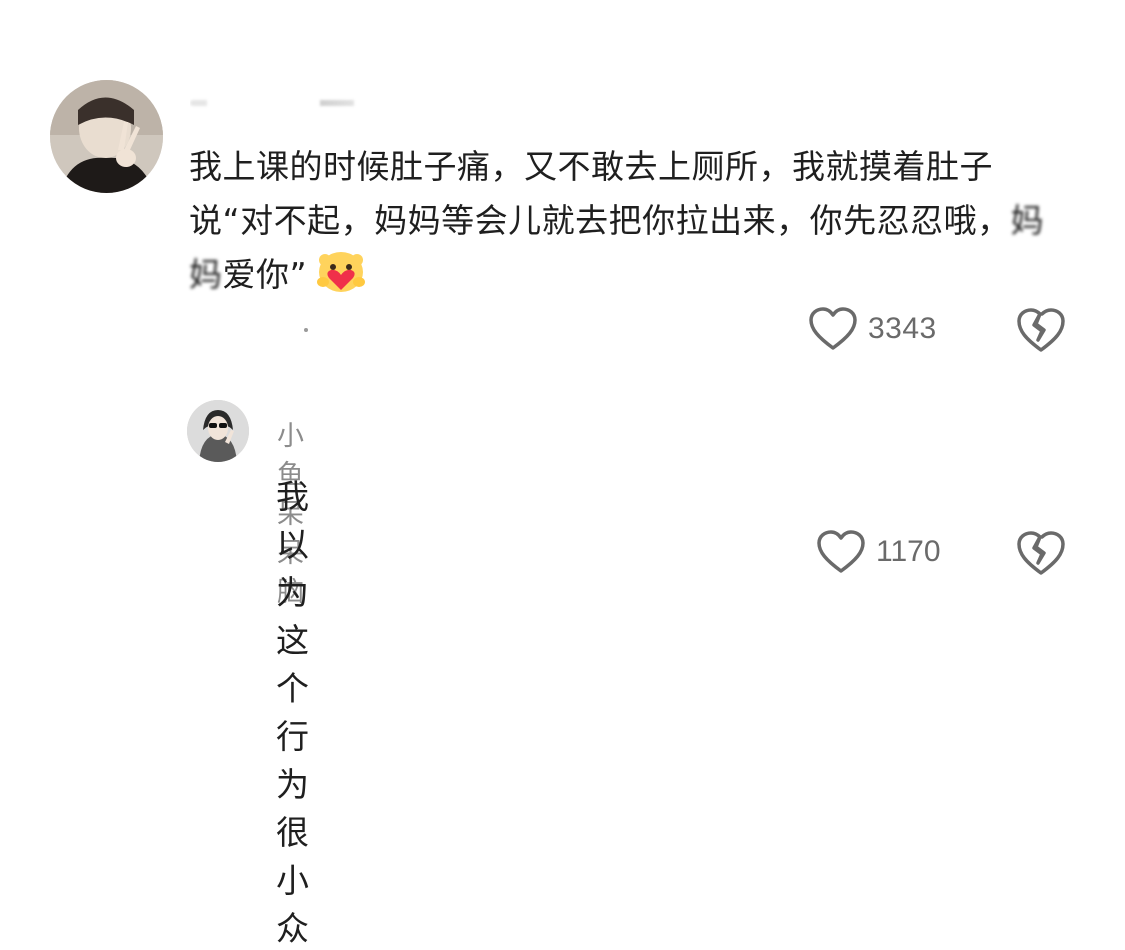  I want to click on reply-avatar, so click(218, 431).